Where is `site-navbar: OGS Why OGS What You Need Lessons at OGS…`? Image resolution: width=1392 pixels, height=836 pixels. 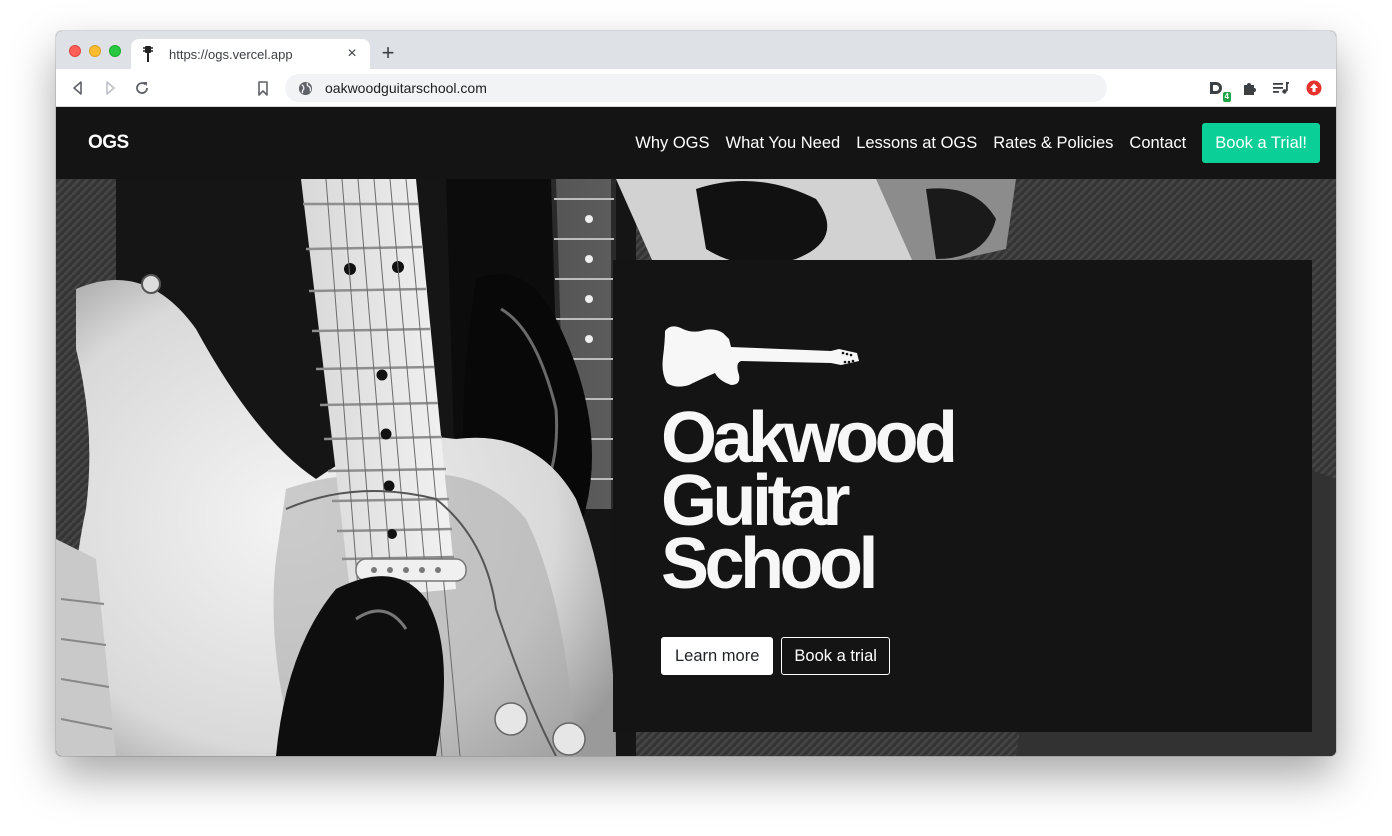
site-navbar: OGS Why OGS What You Need Lessons at OGS… is located at coordinates (696, 143).